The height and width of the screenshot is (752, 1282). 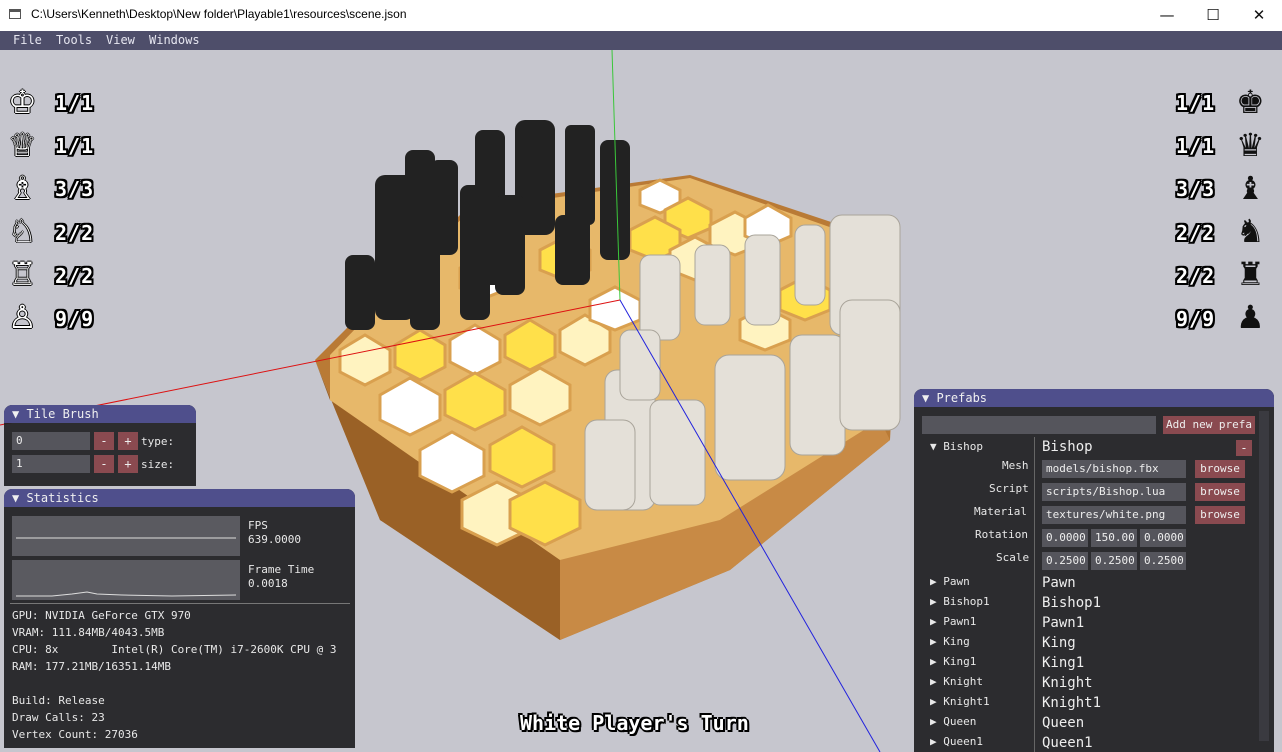 What do you see at coordinates (1196, 276) in the screenshot?
I see `black-rook-count: 2/2` at bounding box center [1196, 276].